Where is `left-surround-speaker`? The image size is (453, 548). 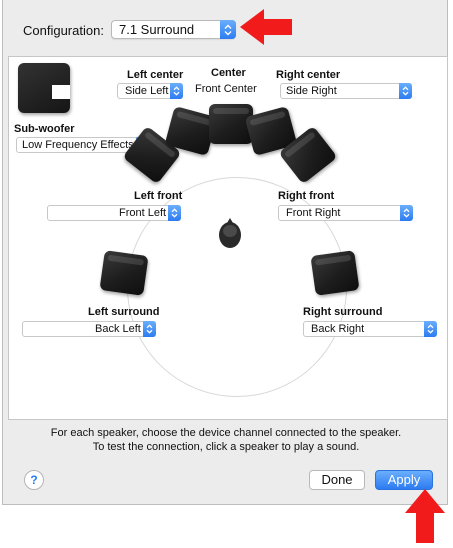
left-surround-speaker is located at coordinates (124, 273).